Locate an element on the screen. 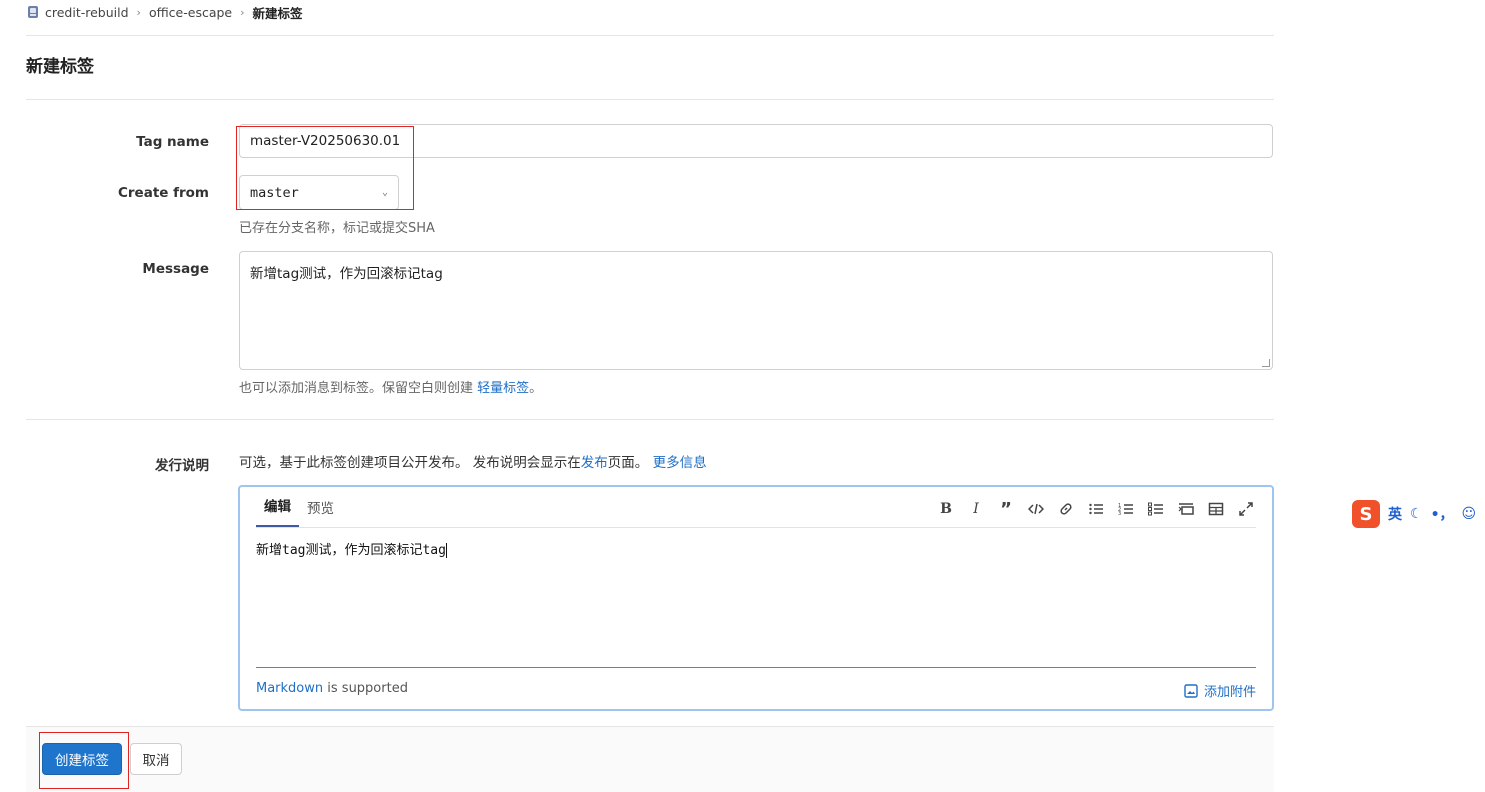  image-icon is located at coordinates (1191, 690).